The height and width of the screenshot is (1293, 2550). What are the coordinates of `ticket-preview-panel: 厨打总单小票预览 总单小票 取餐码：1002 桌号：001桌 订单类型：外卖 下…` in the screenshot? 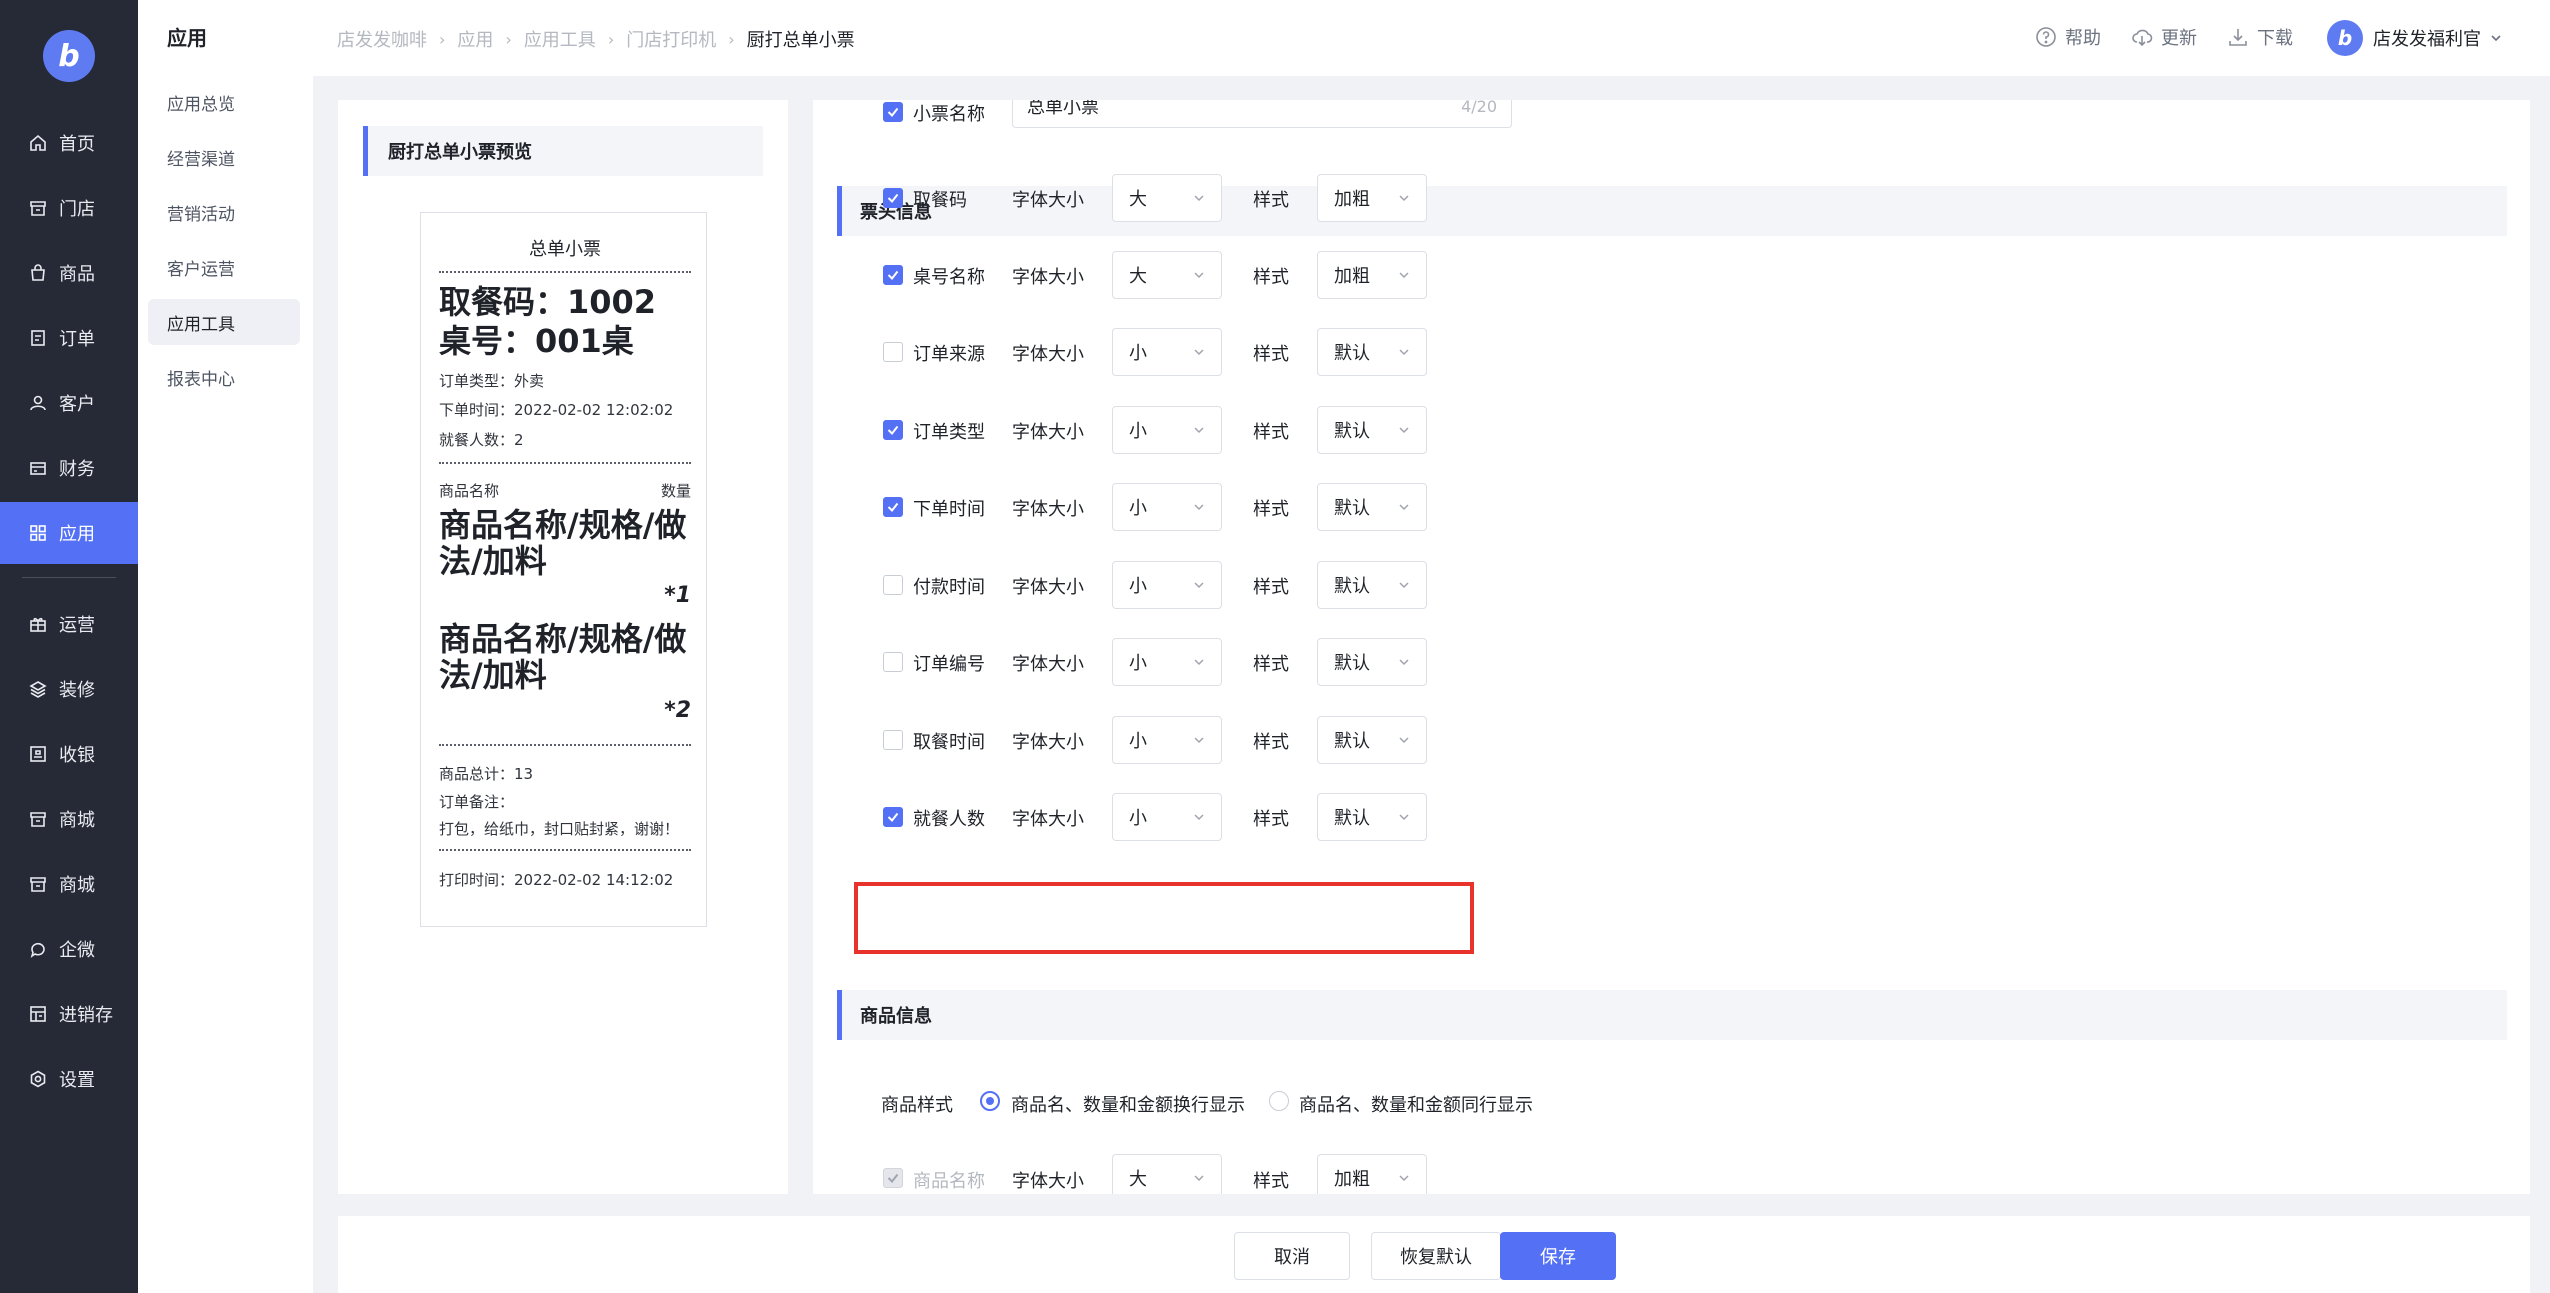 It's located at (563, 647).